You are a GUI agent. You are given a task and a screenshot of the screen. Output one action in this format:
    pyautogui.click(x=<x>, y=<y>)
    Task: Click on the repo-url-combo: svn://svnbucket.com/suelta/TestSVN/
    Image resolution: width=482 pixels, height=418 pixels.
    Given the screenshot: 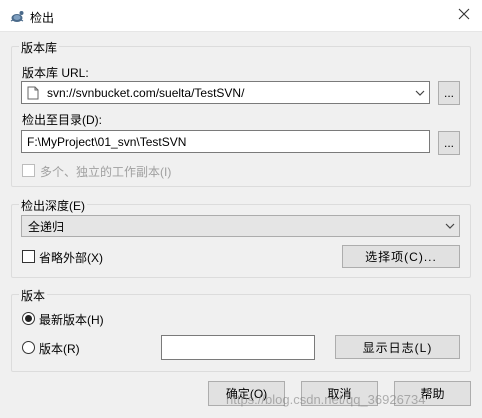 What is the action you would take?
    pyautogui.click(x=225, y=92)
    